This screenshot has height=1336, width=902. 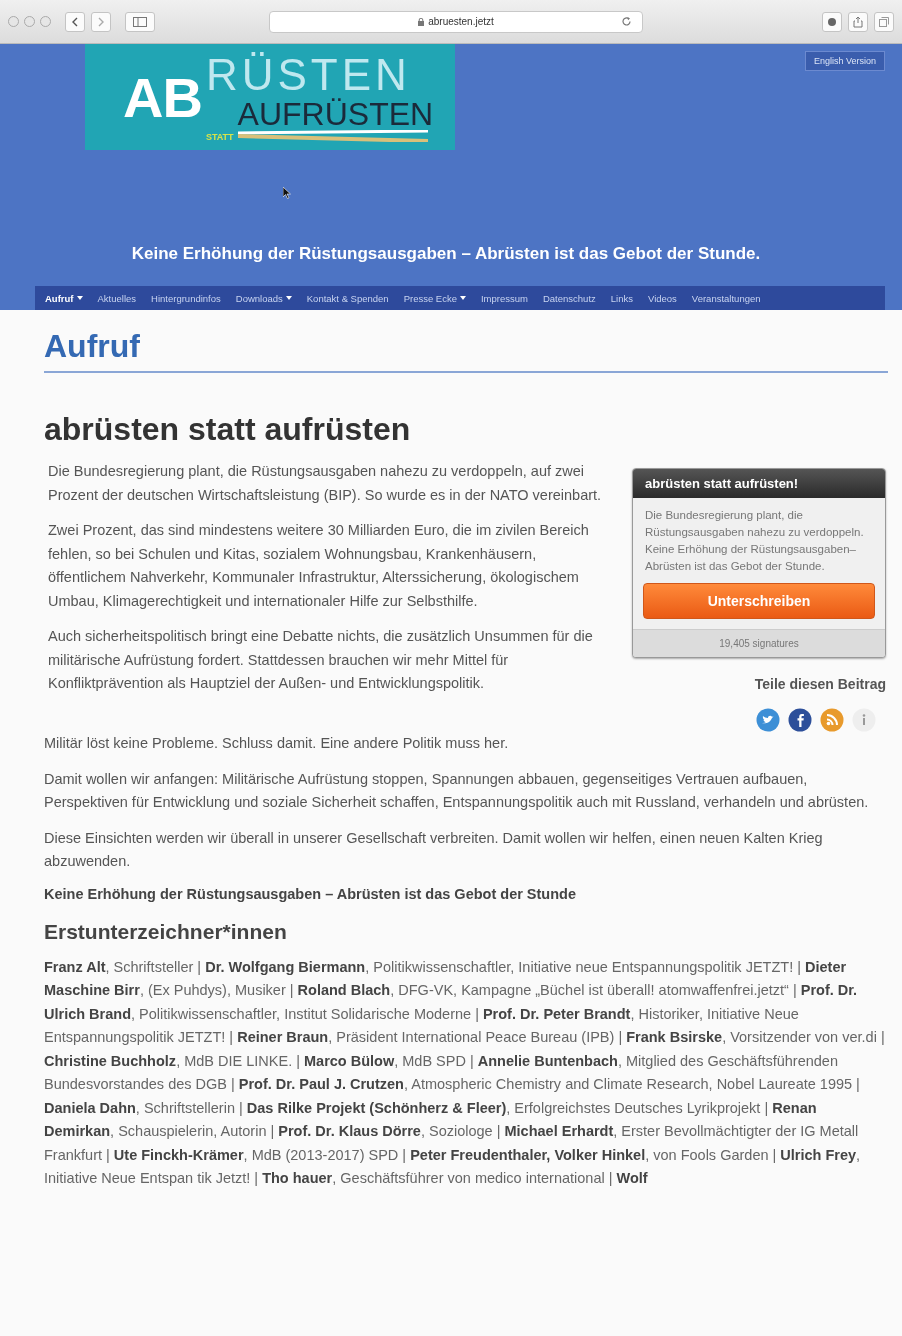 What do you see at coordinates (768, 720) in the screenshot?
I see `bird-icon` at bounding box center [768, 720].